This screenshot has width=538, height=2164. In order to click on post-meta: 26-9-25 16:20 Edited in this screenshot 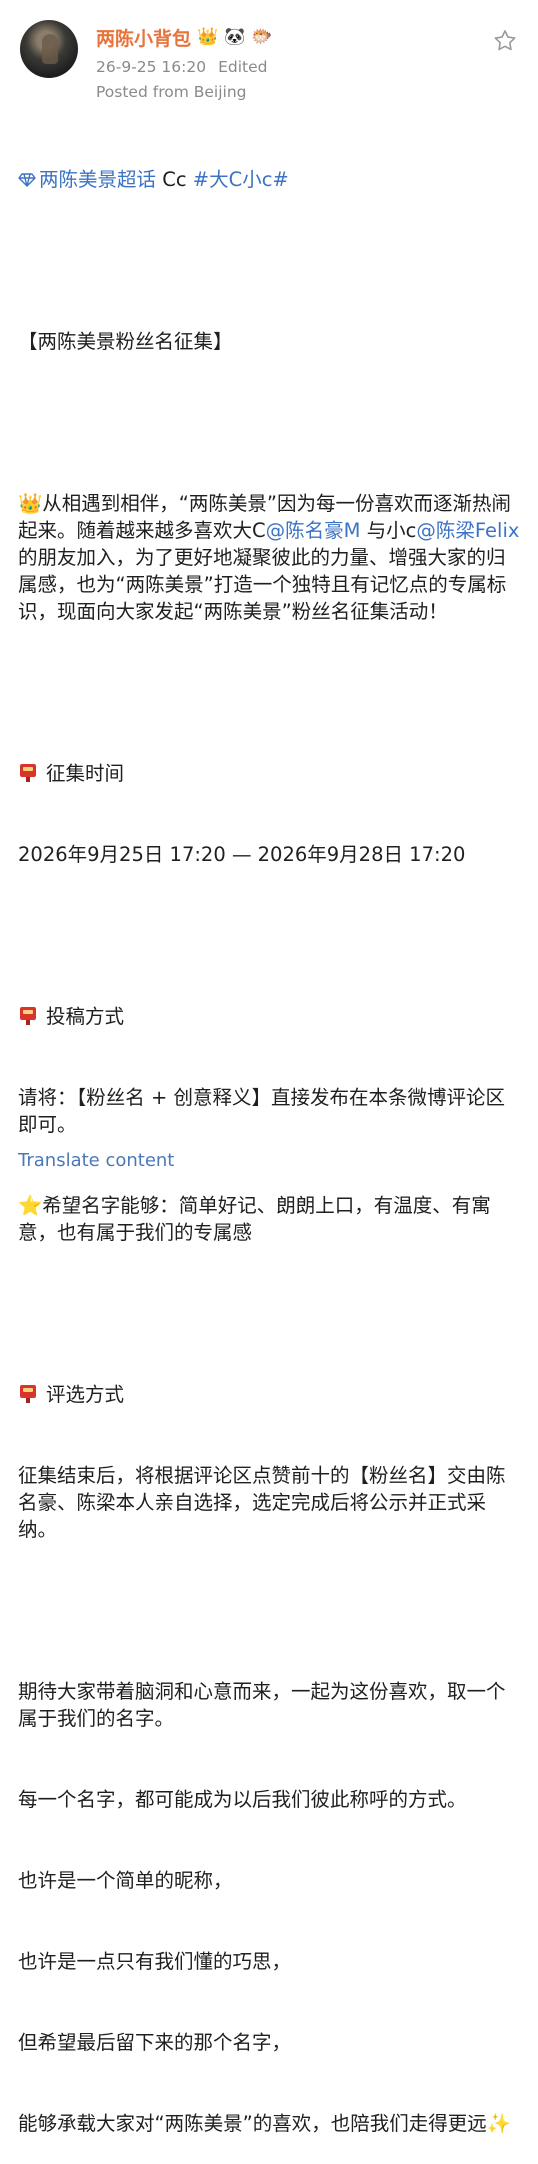, I will do `click(188, 67)`.